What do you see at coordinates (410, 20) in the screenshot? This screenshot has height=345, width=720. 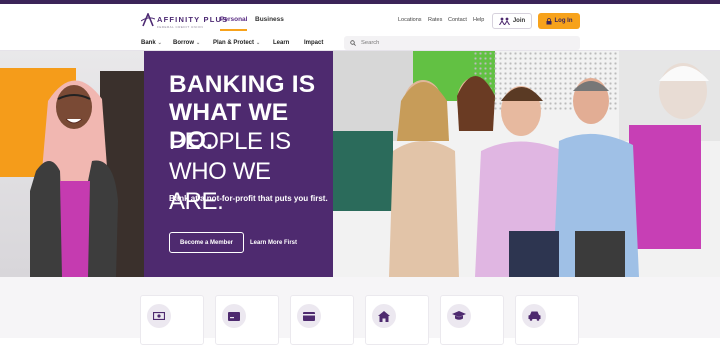 I see `utility-link-locations: Locations` at bounding box center [410, 20].